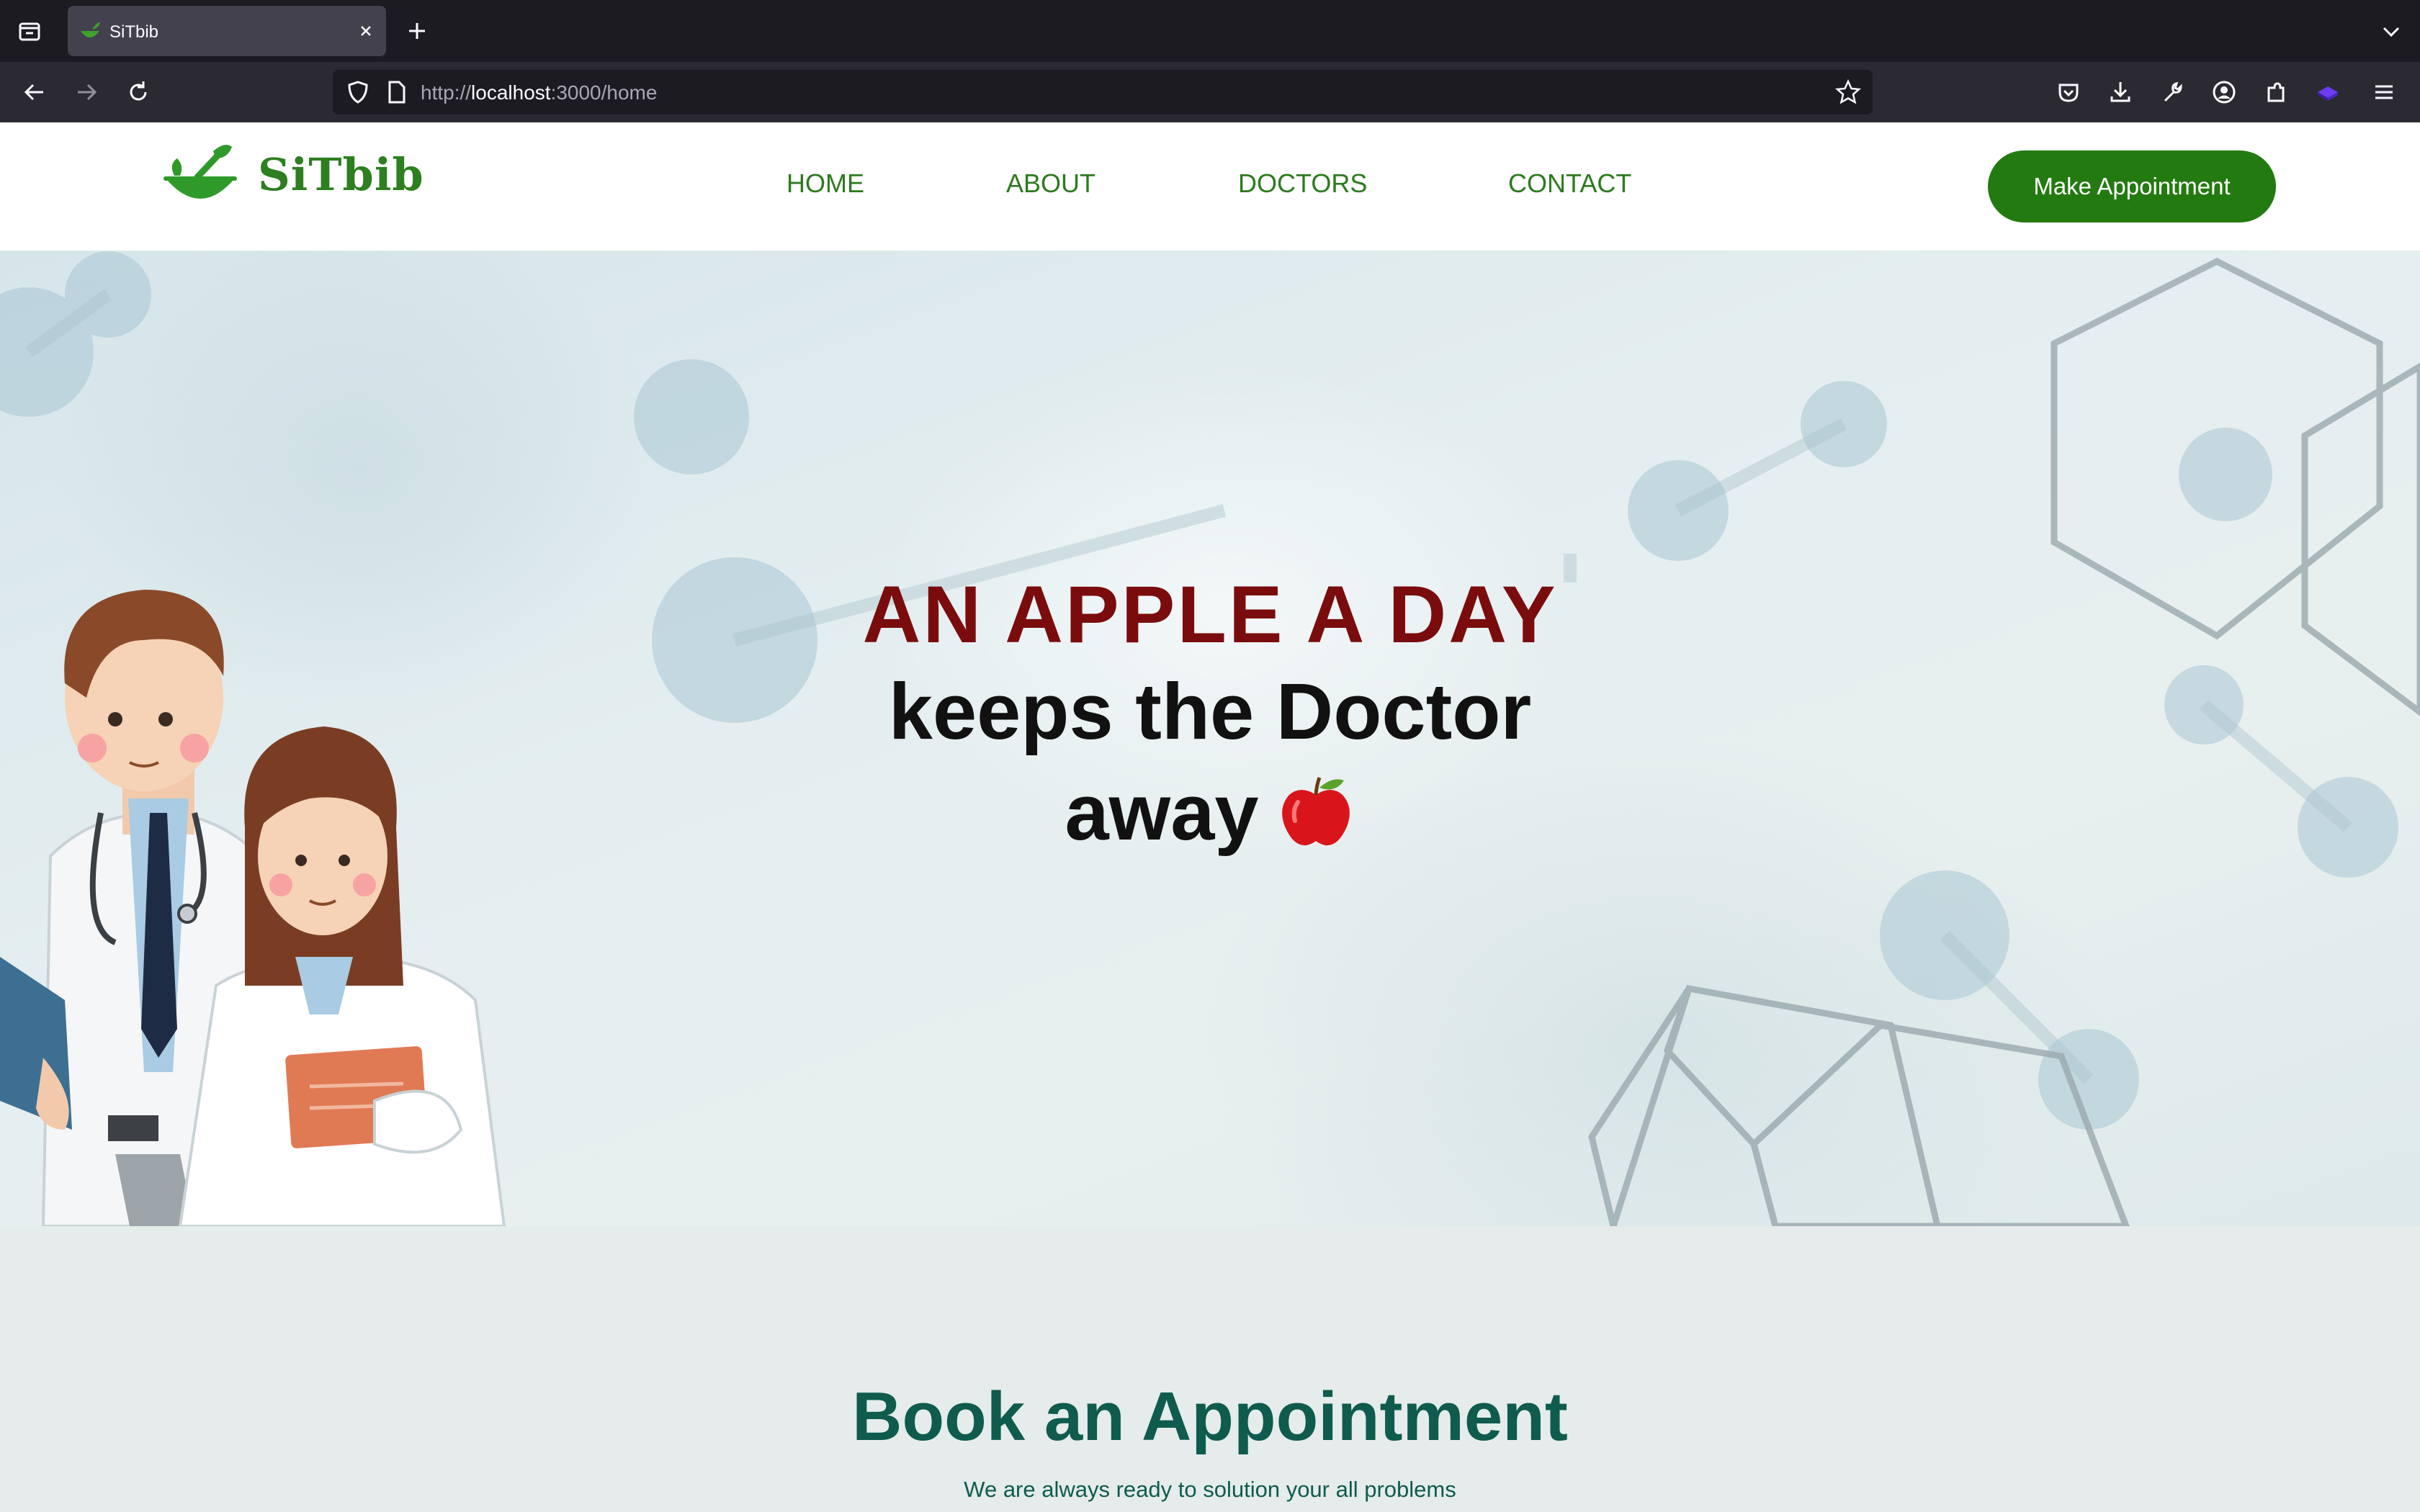  Describe the element at coordinates (253, 908) in the screenshot. I see `doctors-illustration` at that location.